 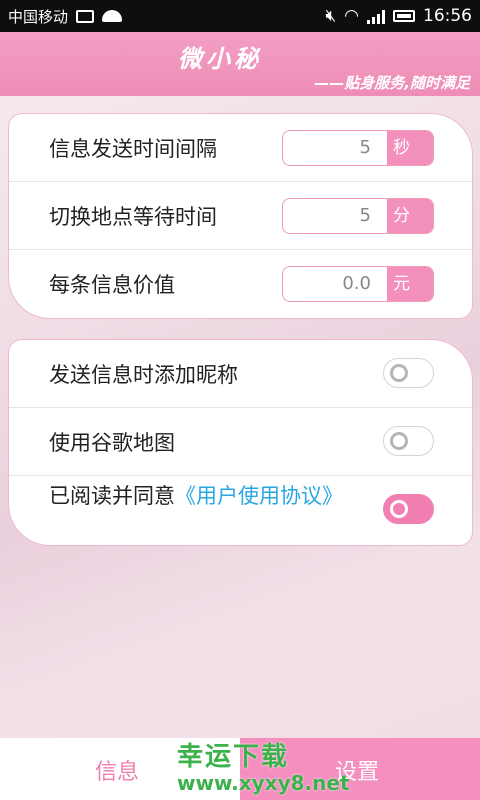 What do you see at coordinates (143, 374) in the screenshot?
I see `nickname-label: 发送信息时添加昵称` at bounding box center [143, 374].